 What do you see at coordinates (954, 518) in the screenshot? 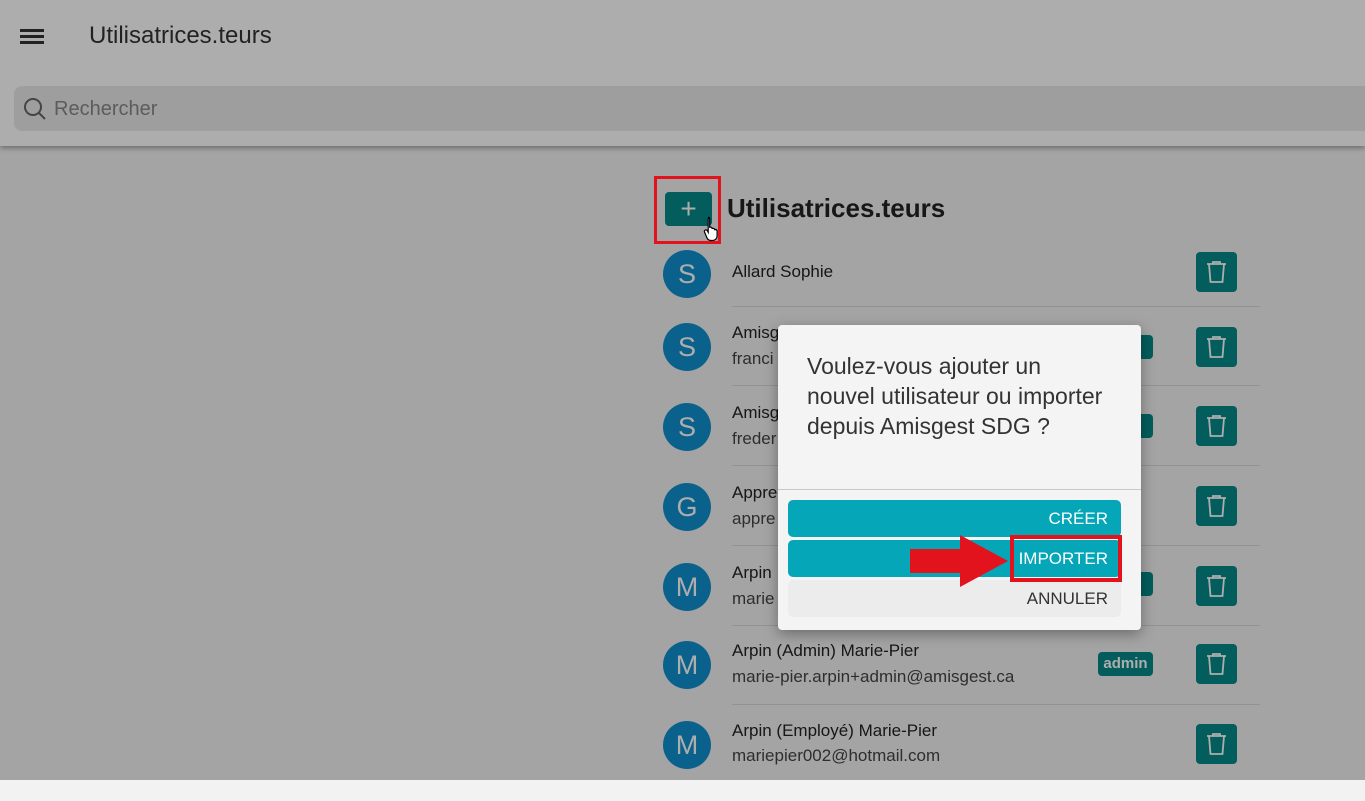
I see `create-button: CRÉER` at bounding box center [954, 518].